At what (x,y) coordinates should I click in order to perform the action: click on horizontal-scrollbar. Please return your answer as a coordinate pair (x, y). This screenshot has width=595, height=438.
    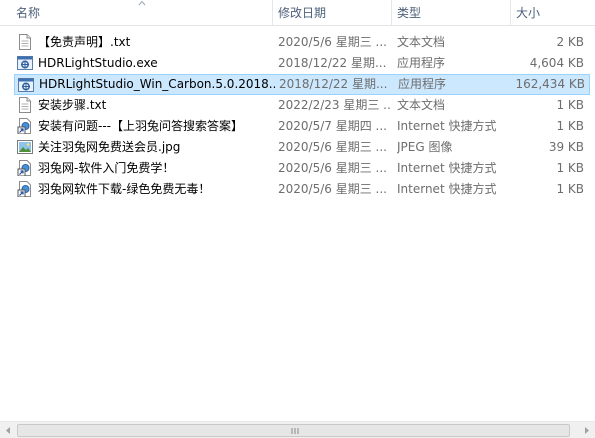
    Looking at the image, I should click on (297, 429).